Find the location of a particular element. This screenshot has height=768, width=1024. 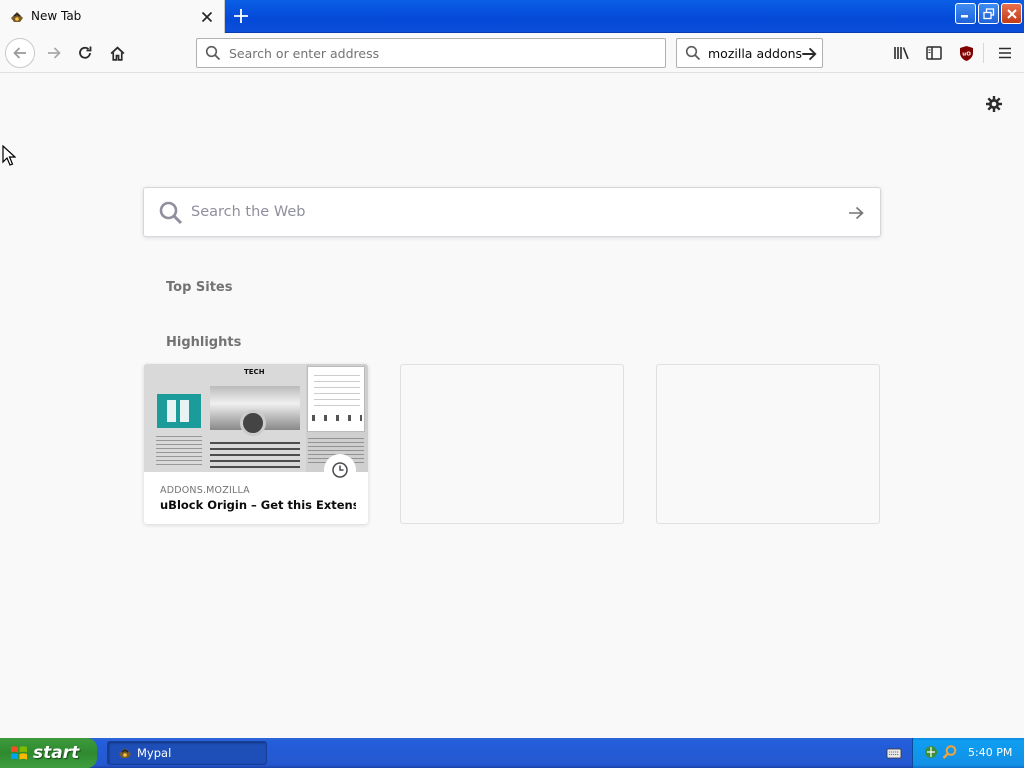

search-input: mozilla addons is located at coordinates (755, 53).